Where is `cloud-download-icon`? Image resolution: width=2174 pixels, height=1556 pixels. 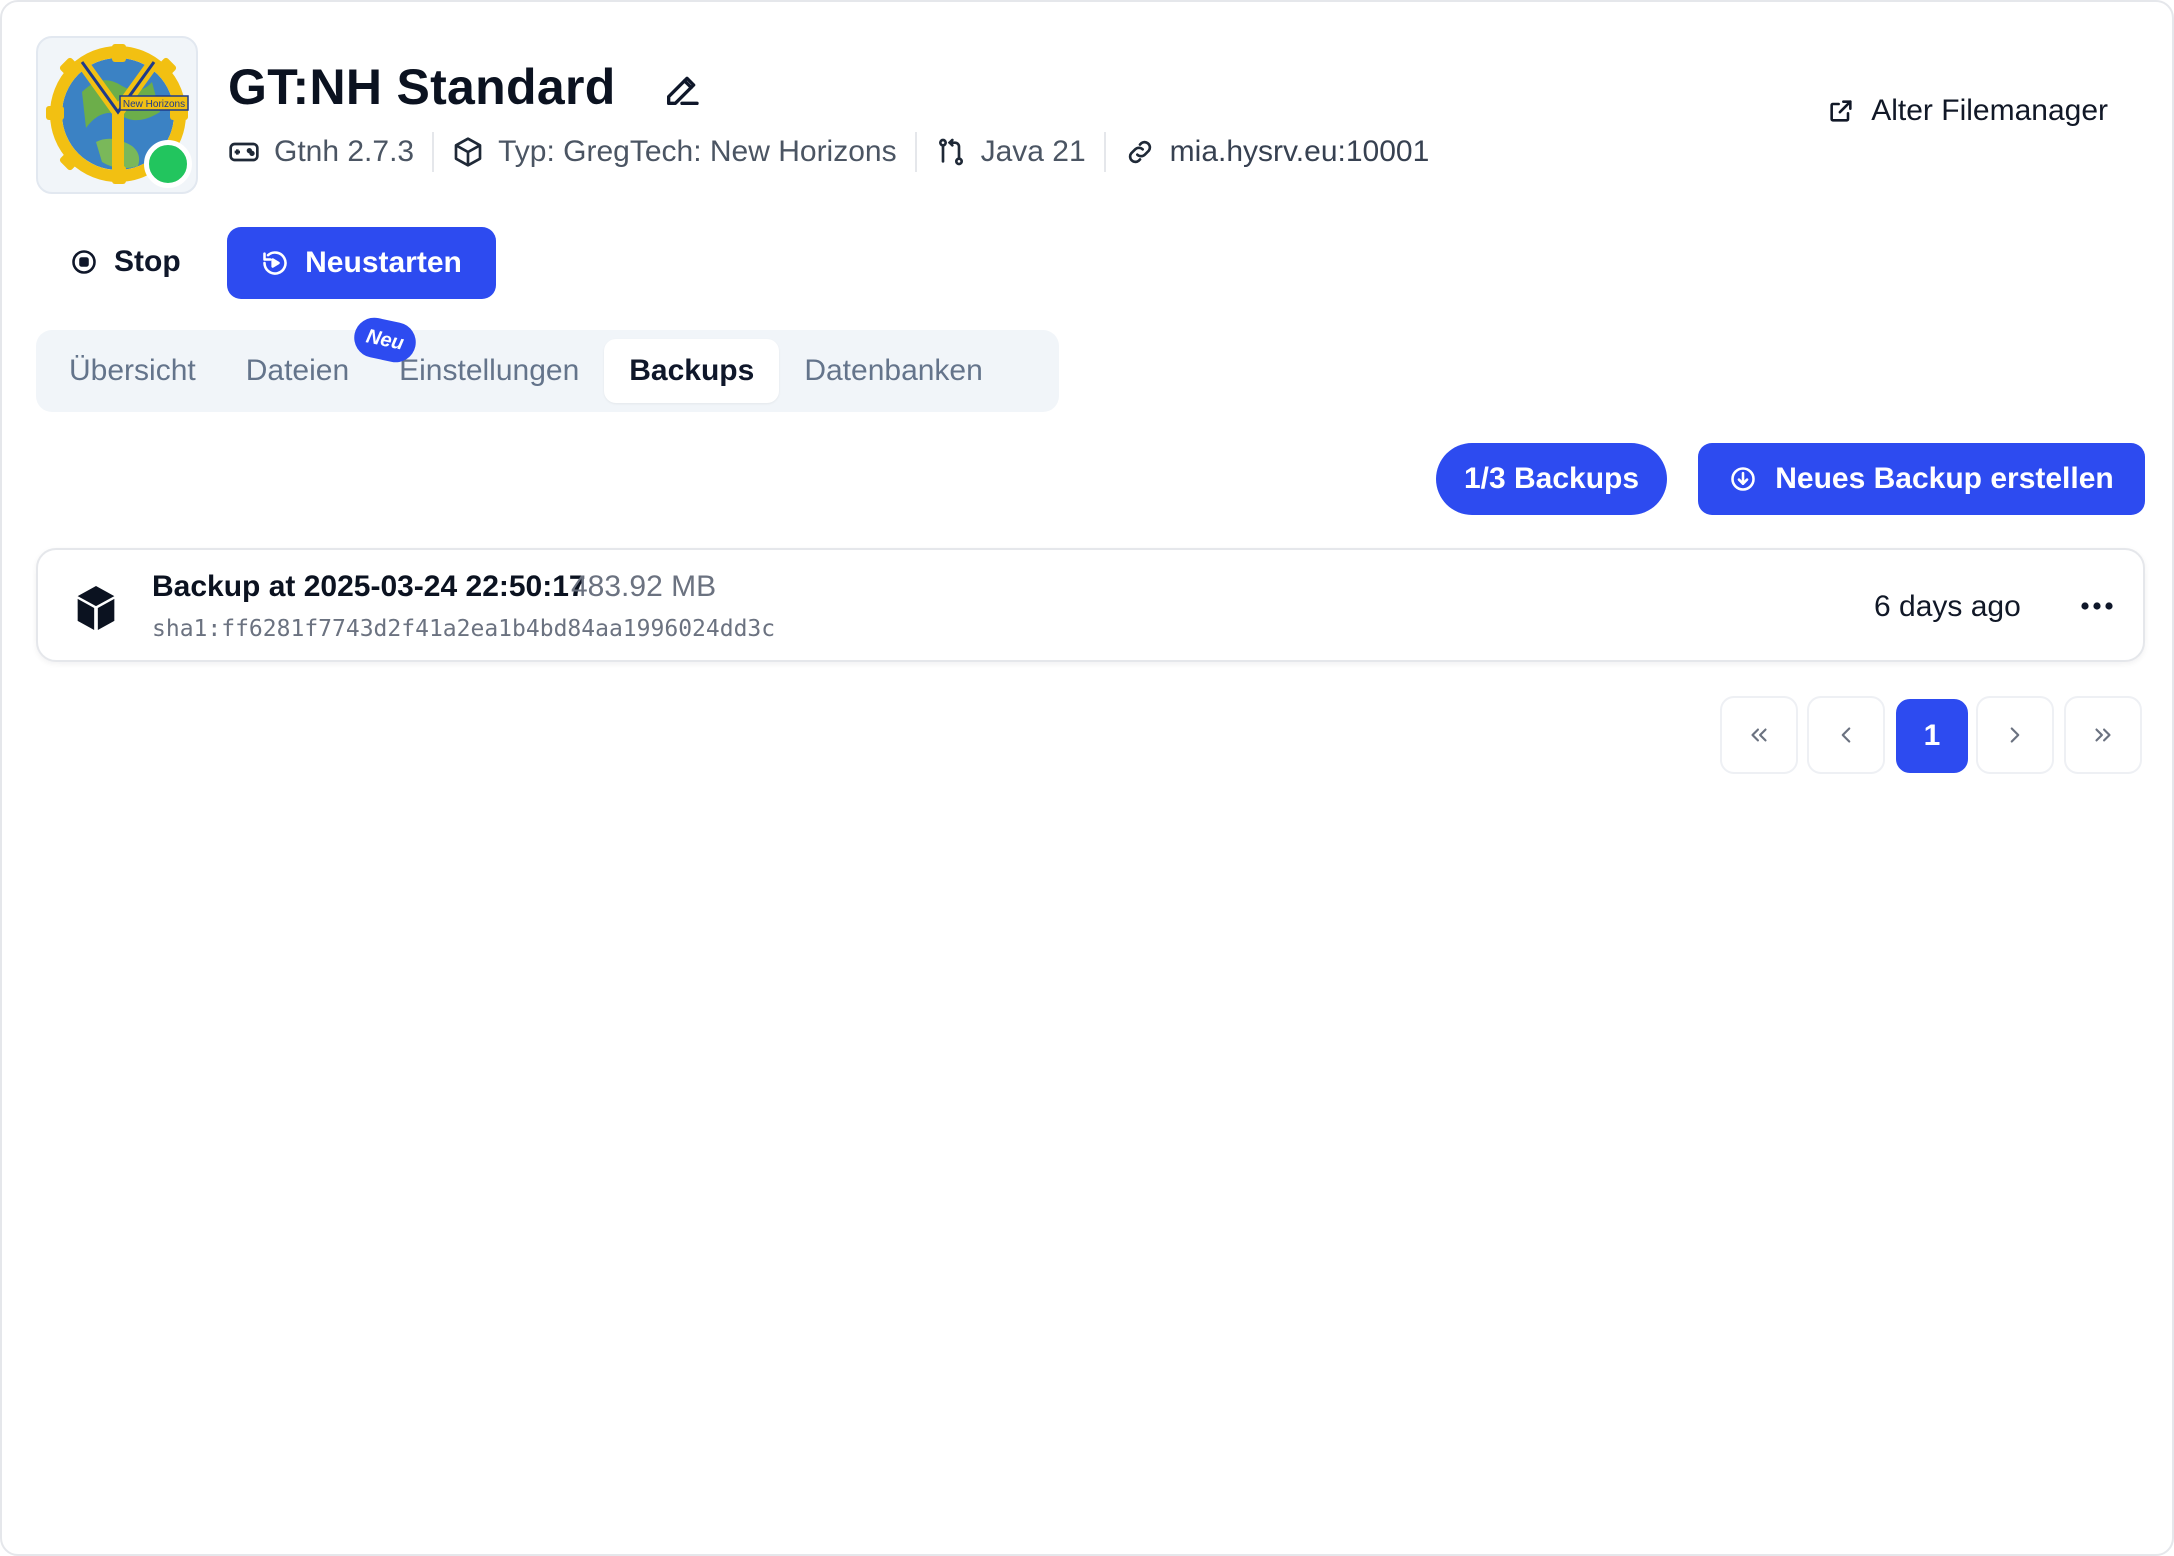
cloud-download-icon is located at coordinates (1743, 479).